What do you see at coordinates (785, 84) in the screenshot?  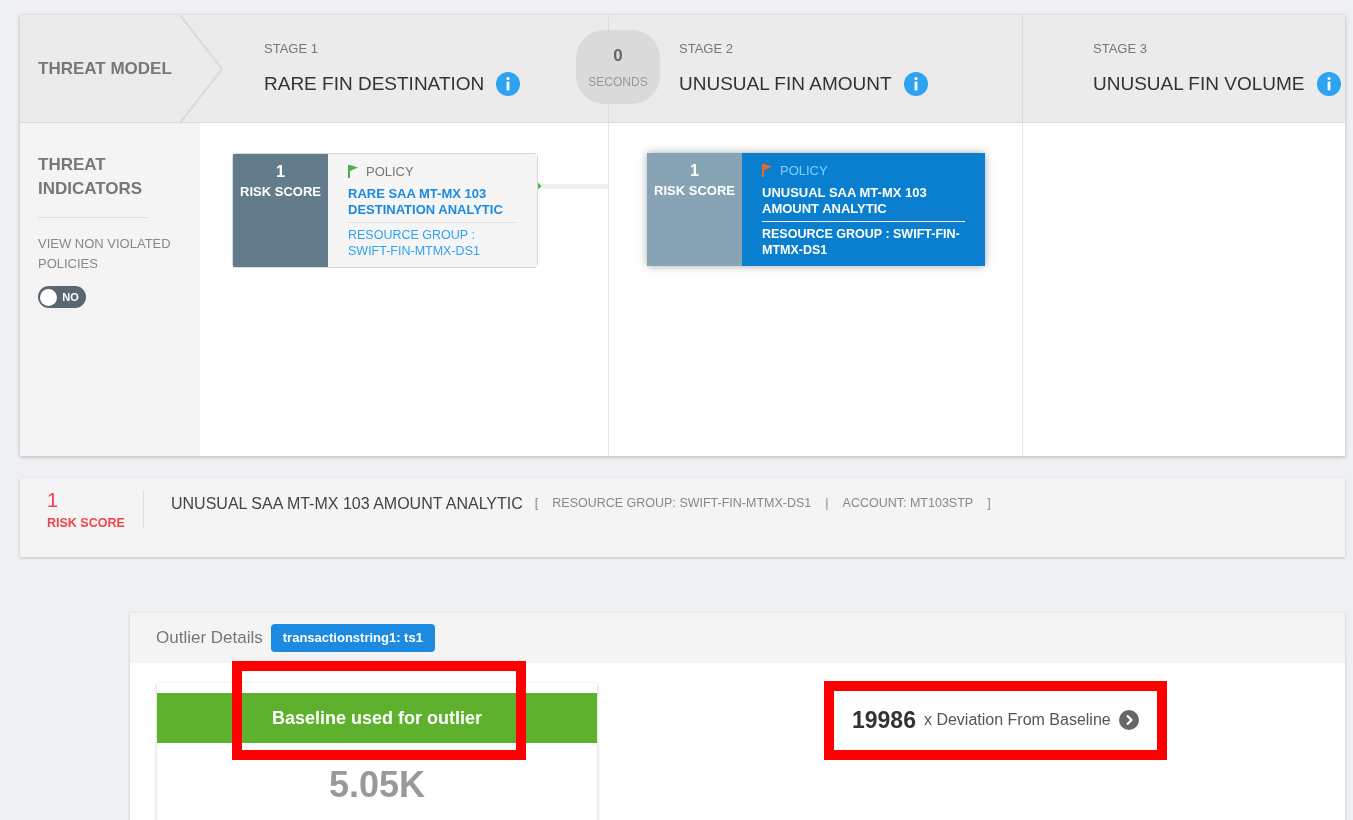 I see `stage-title: UNUSUAL FIN AMOUNT` at bounding box center [785, 84].